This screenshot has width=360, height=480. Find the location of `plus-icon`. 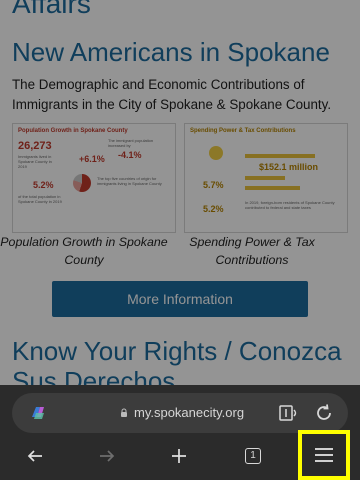

plus-icon is located at coordinates (179, 456).